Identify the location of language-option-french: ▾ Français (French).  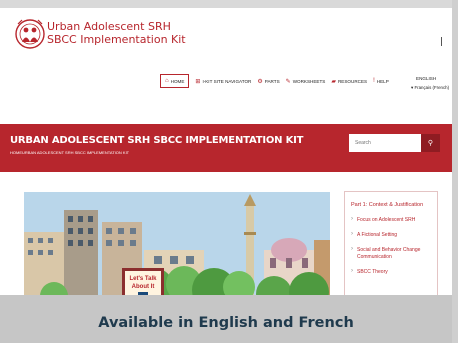
(430, 88).